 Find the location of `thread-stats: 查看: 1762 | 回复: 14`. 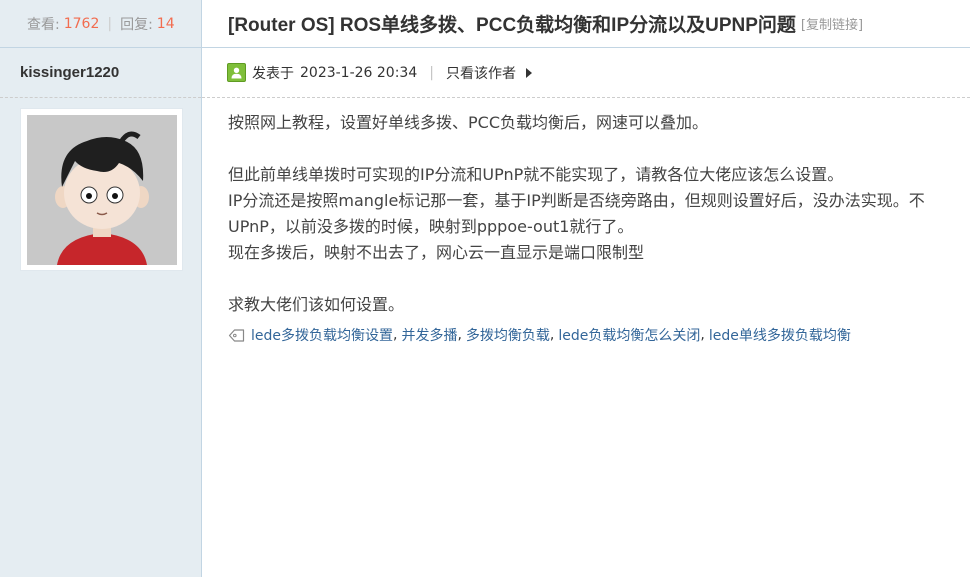

thread-stats: 查看: 1762 | 回复: 14 is located at coordinates (100, 24).